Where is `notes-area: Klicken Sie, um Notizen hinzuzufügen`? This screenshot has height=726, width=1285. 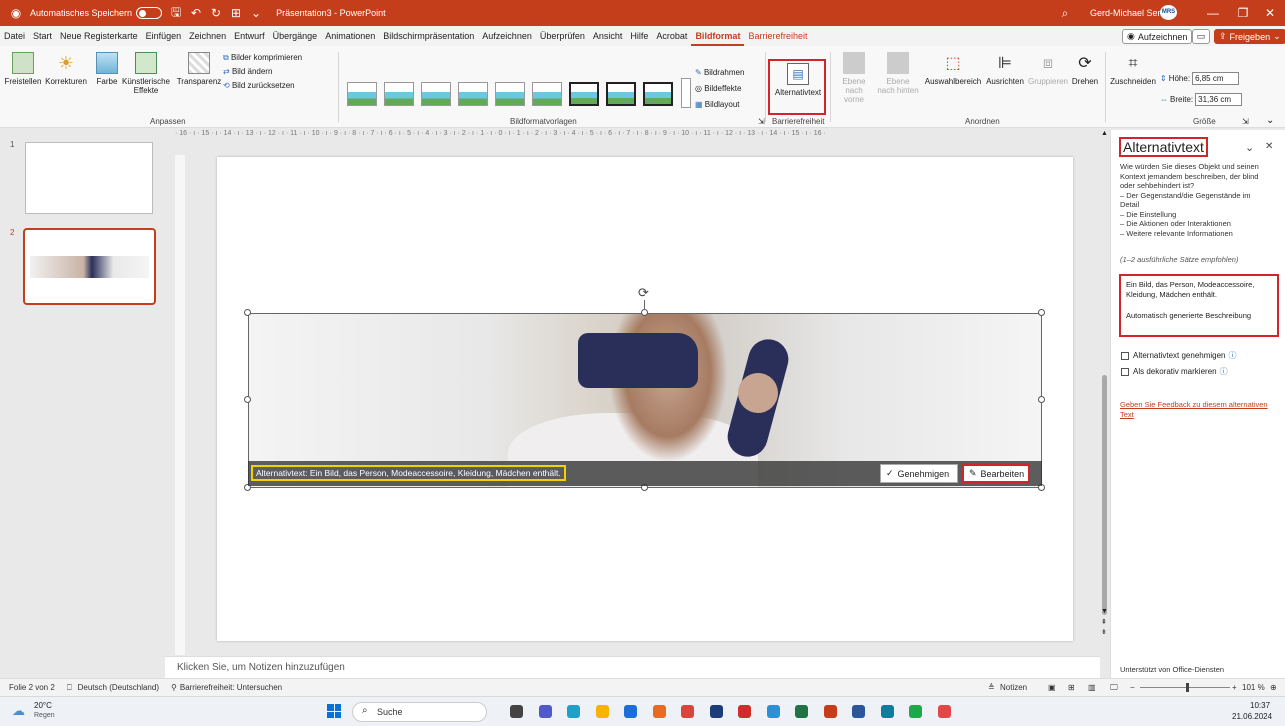 notes-area: Klicken Sie, um Notizen hinzuzufügen is located at coordinates (632, 667).